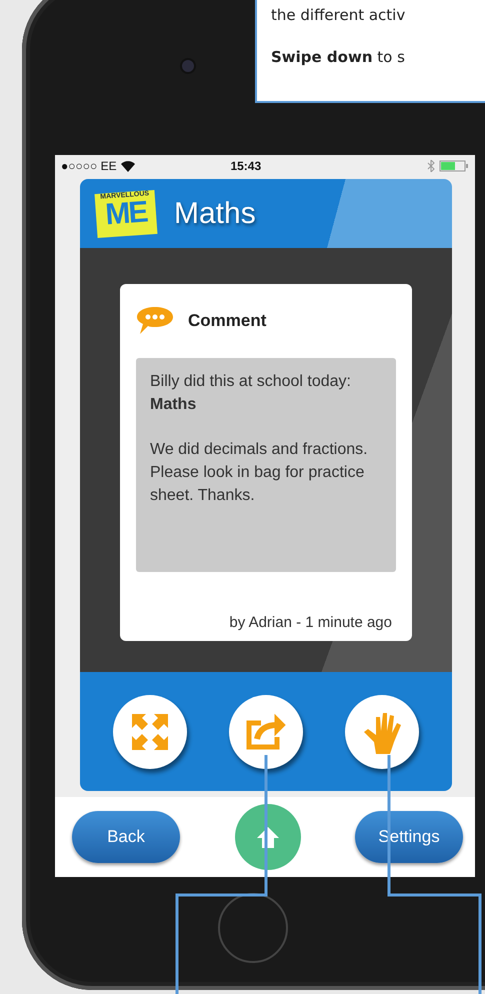 This screenshot has height=994, width=485. Describe the element at coordinates (382, 731) in the screenshot. I see `high-five-button` at that location.